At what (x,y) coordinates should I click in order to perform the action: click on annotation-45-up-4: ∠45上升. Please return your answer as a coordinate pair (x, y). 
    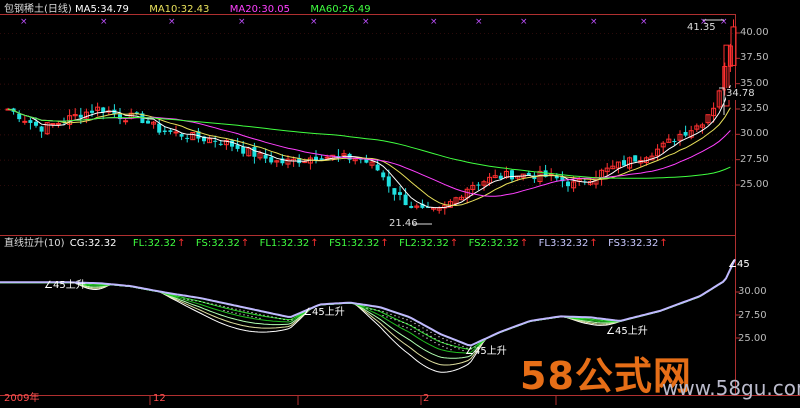
    Looking at the image, I should click on (627, 331).